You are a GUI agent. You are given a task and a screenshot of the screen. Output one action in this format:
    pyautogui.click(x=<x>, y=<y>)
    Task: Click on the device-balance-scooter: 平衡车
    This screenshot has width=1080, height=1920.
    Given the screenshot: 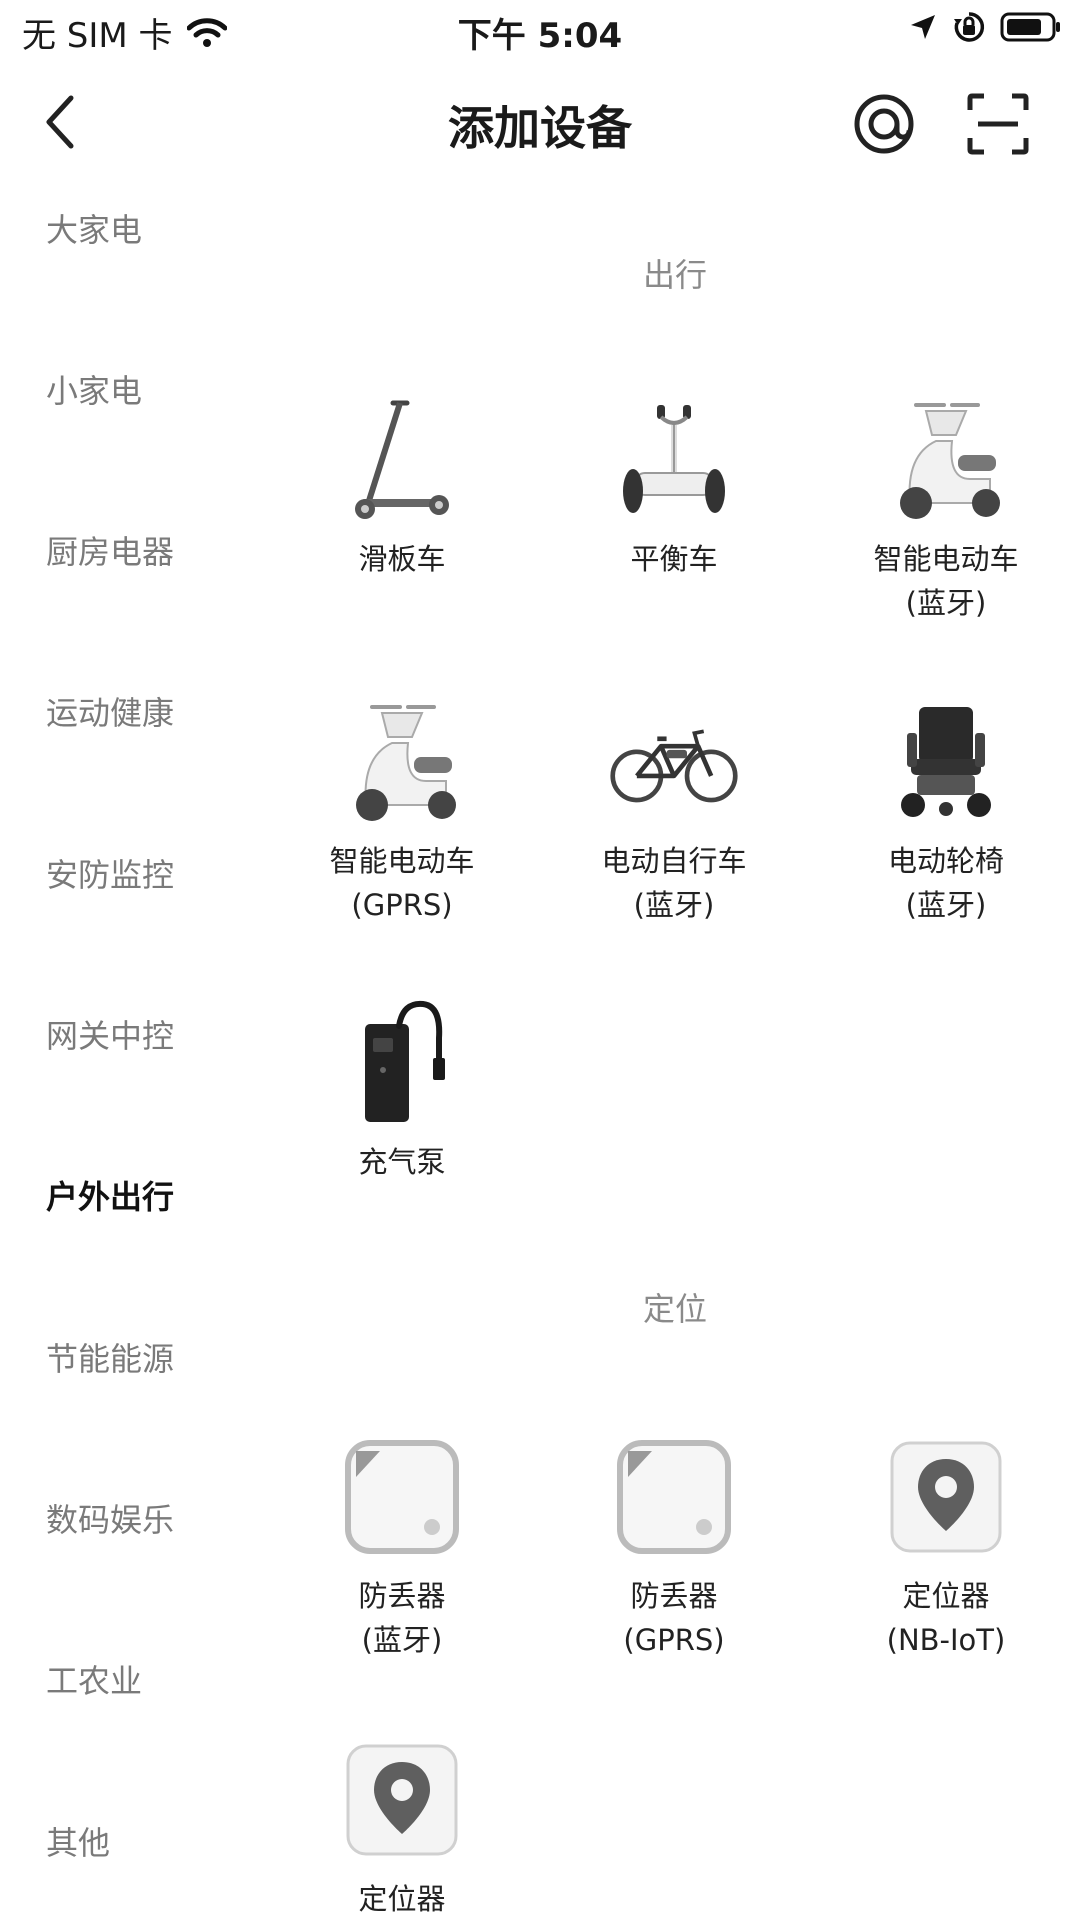 What is the action you would take?
    pyautogui.click(x=674, y=488)
    